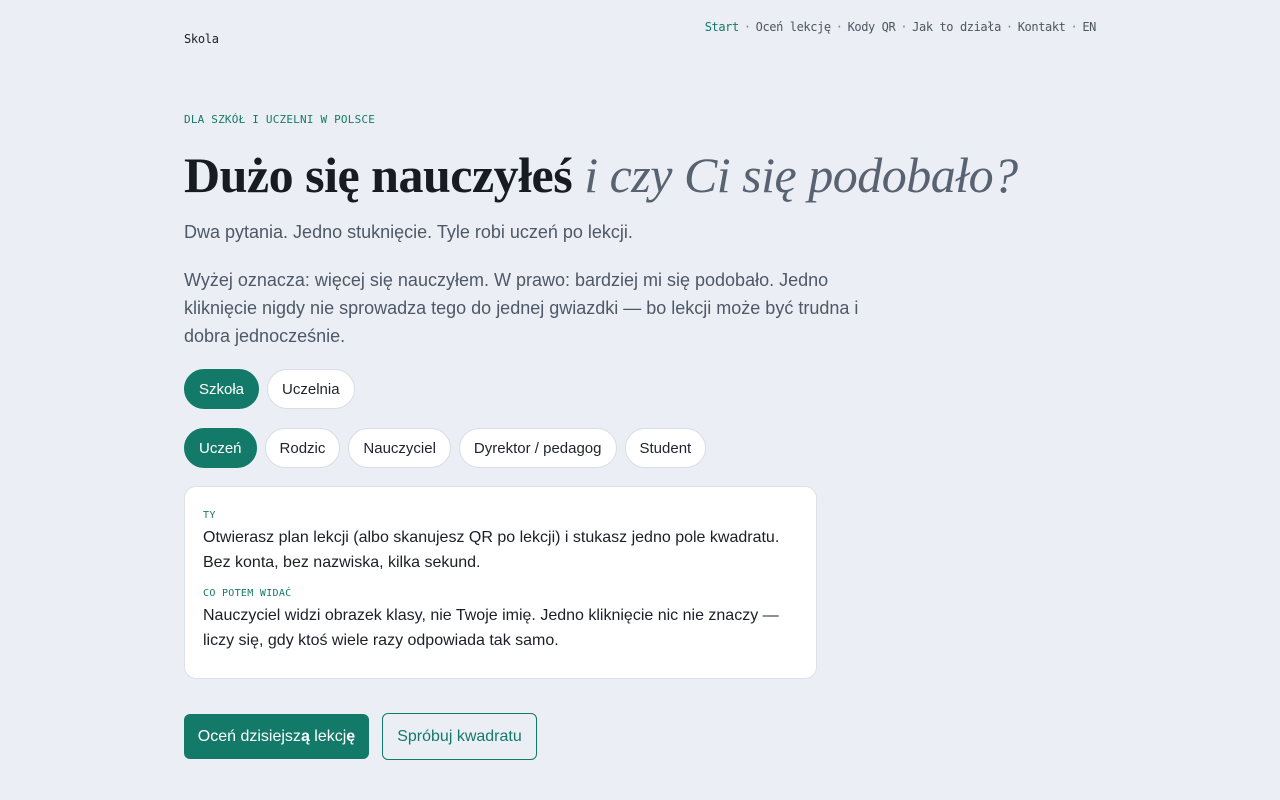 Image resolution: width=1280 pixels, height=800 pixels. I want to click on nav-link-start: Start, so click(722, 27).